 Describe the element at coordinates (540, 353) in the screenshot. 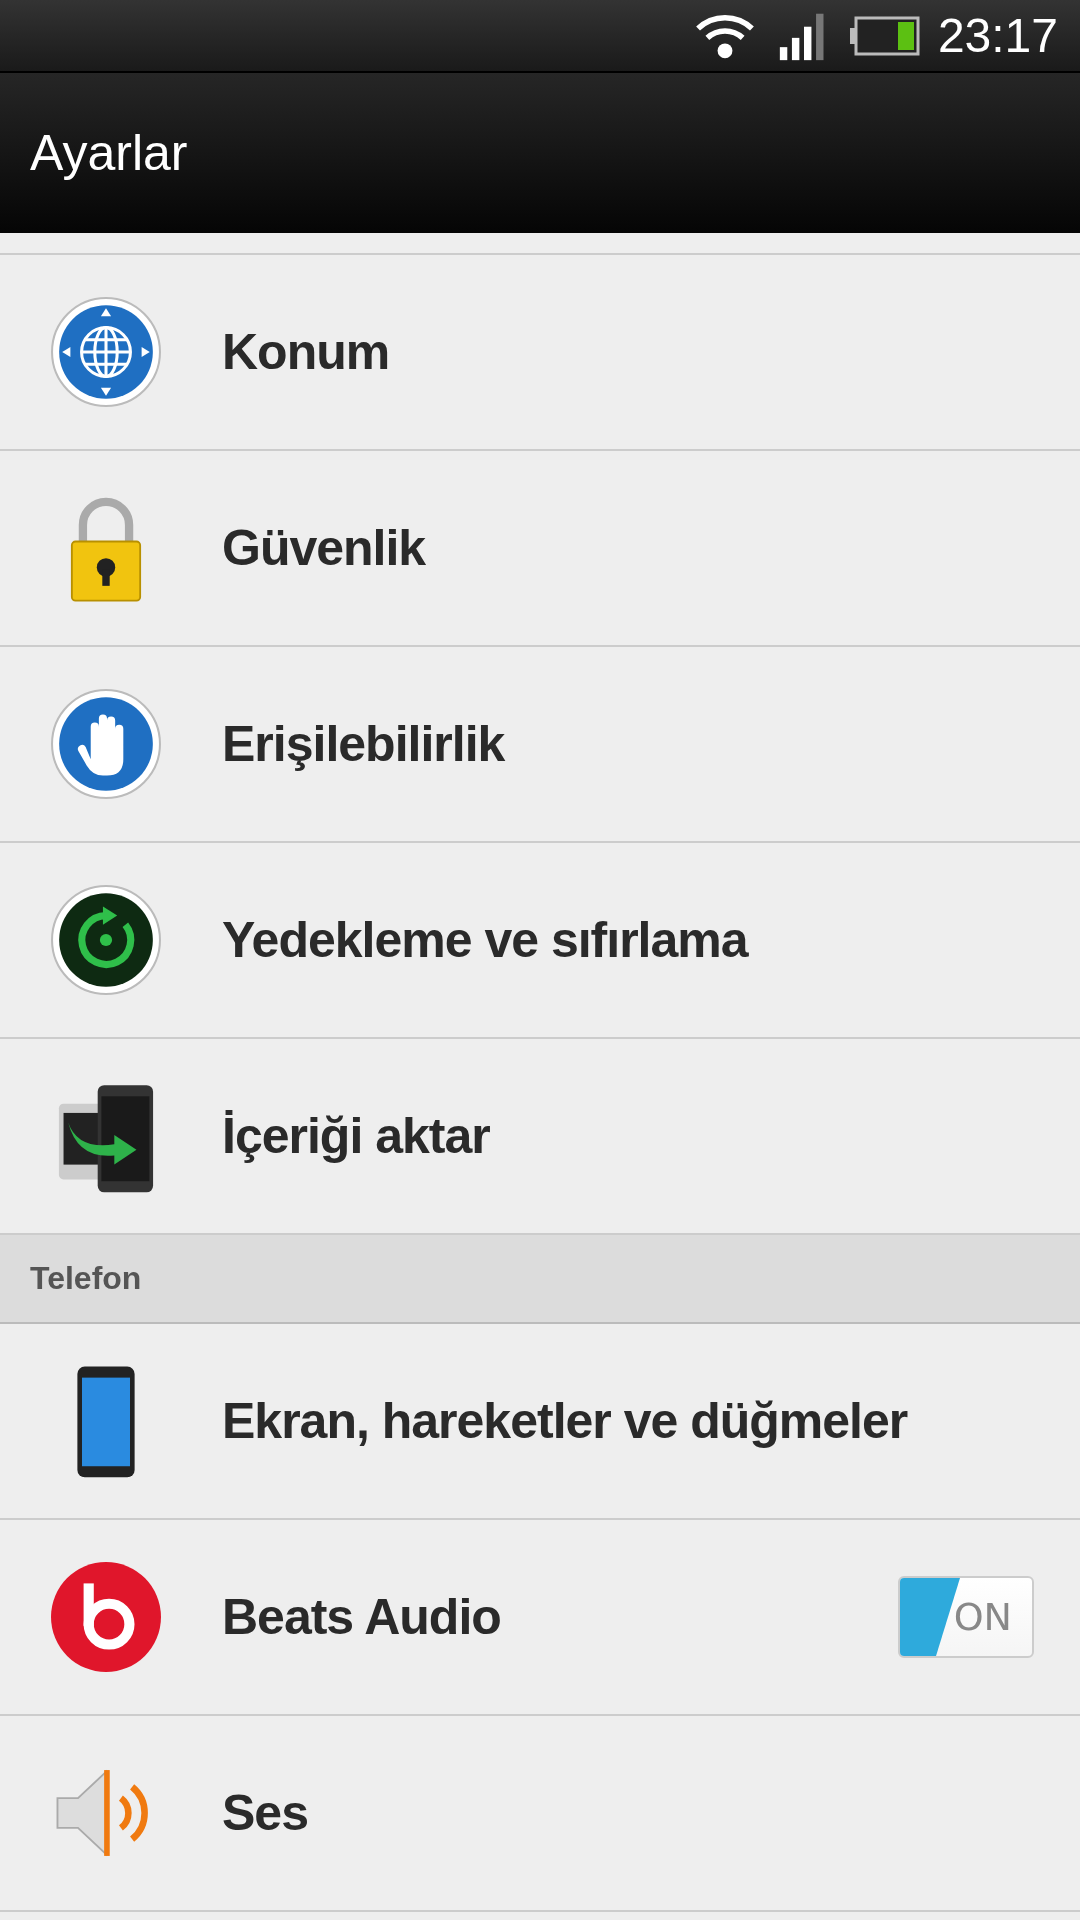

I see `settings-item: Konum` at that location.